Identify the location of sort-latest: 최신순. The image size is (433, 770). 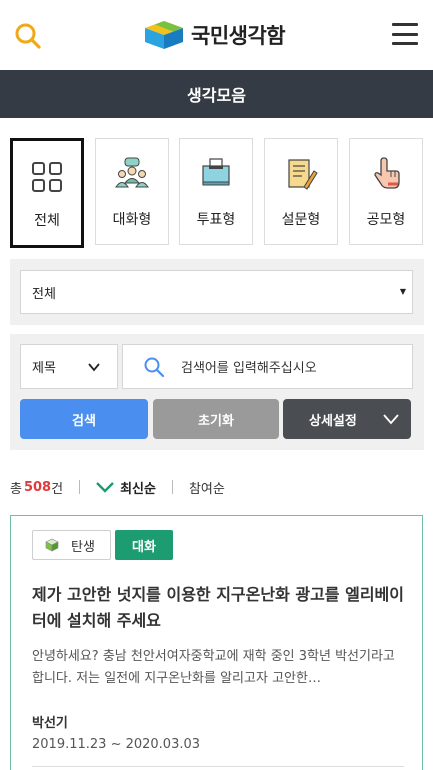
(126, 487).